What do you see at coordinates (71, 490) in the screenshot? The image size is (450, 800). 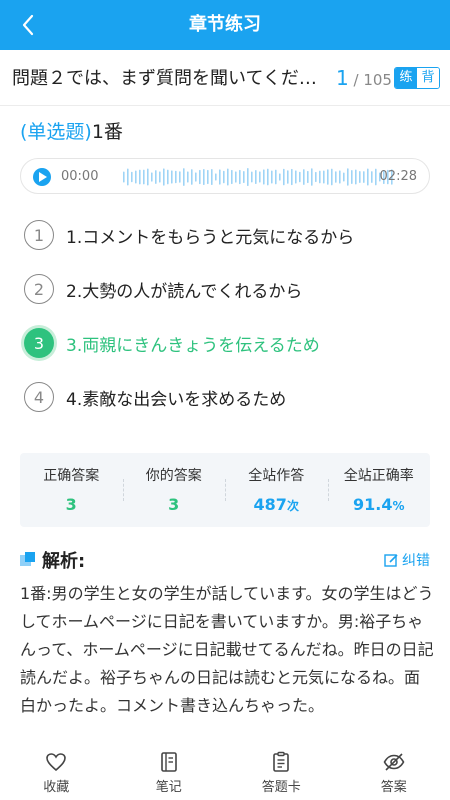 I see `stat-correct-answer: 正确答案 3` at bounding box center [71, 490].